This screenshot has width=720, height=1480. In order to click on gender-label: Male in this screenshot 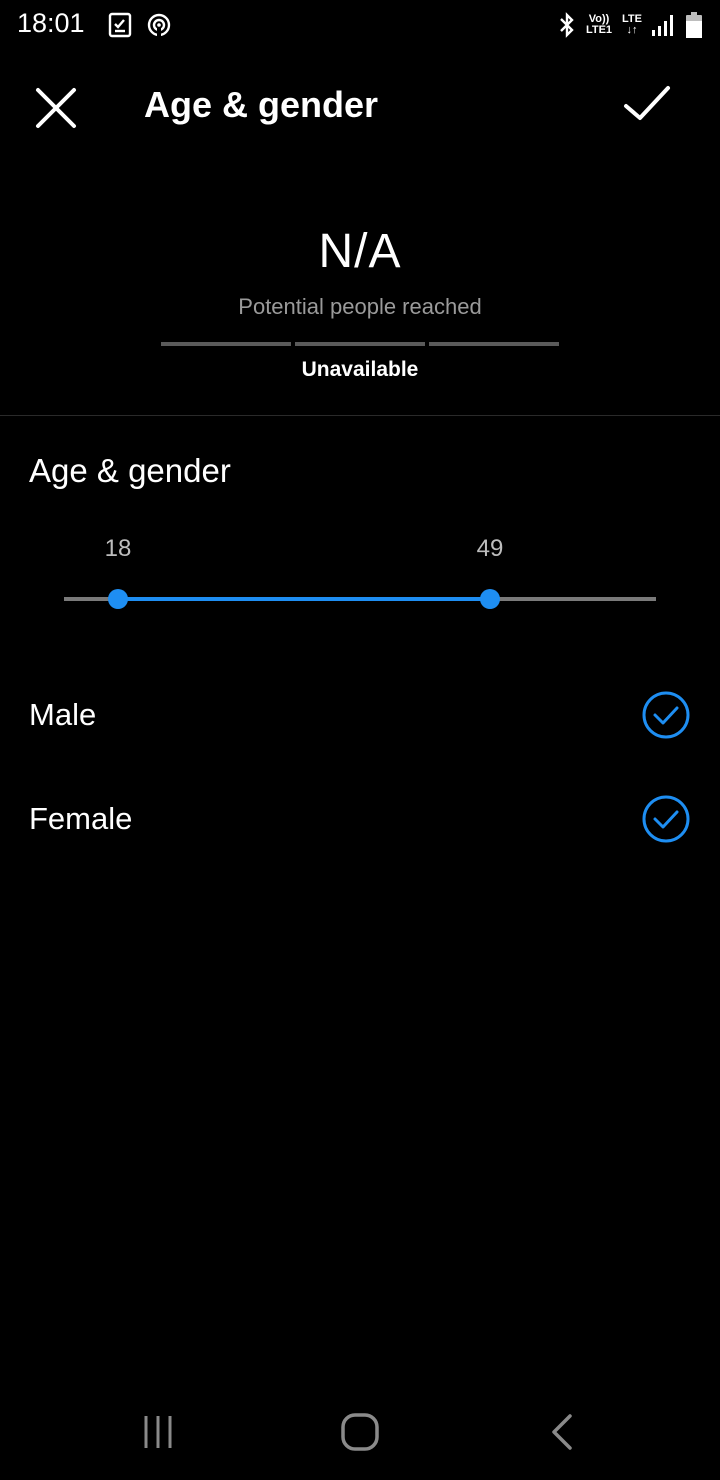, I will do `click(63, 714)`.